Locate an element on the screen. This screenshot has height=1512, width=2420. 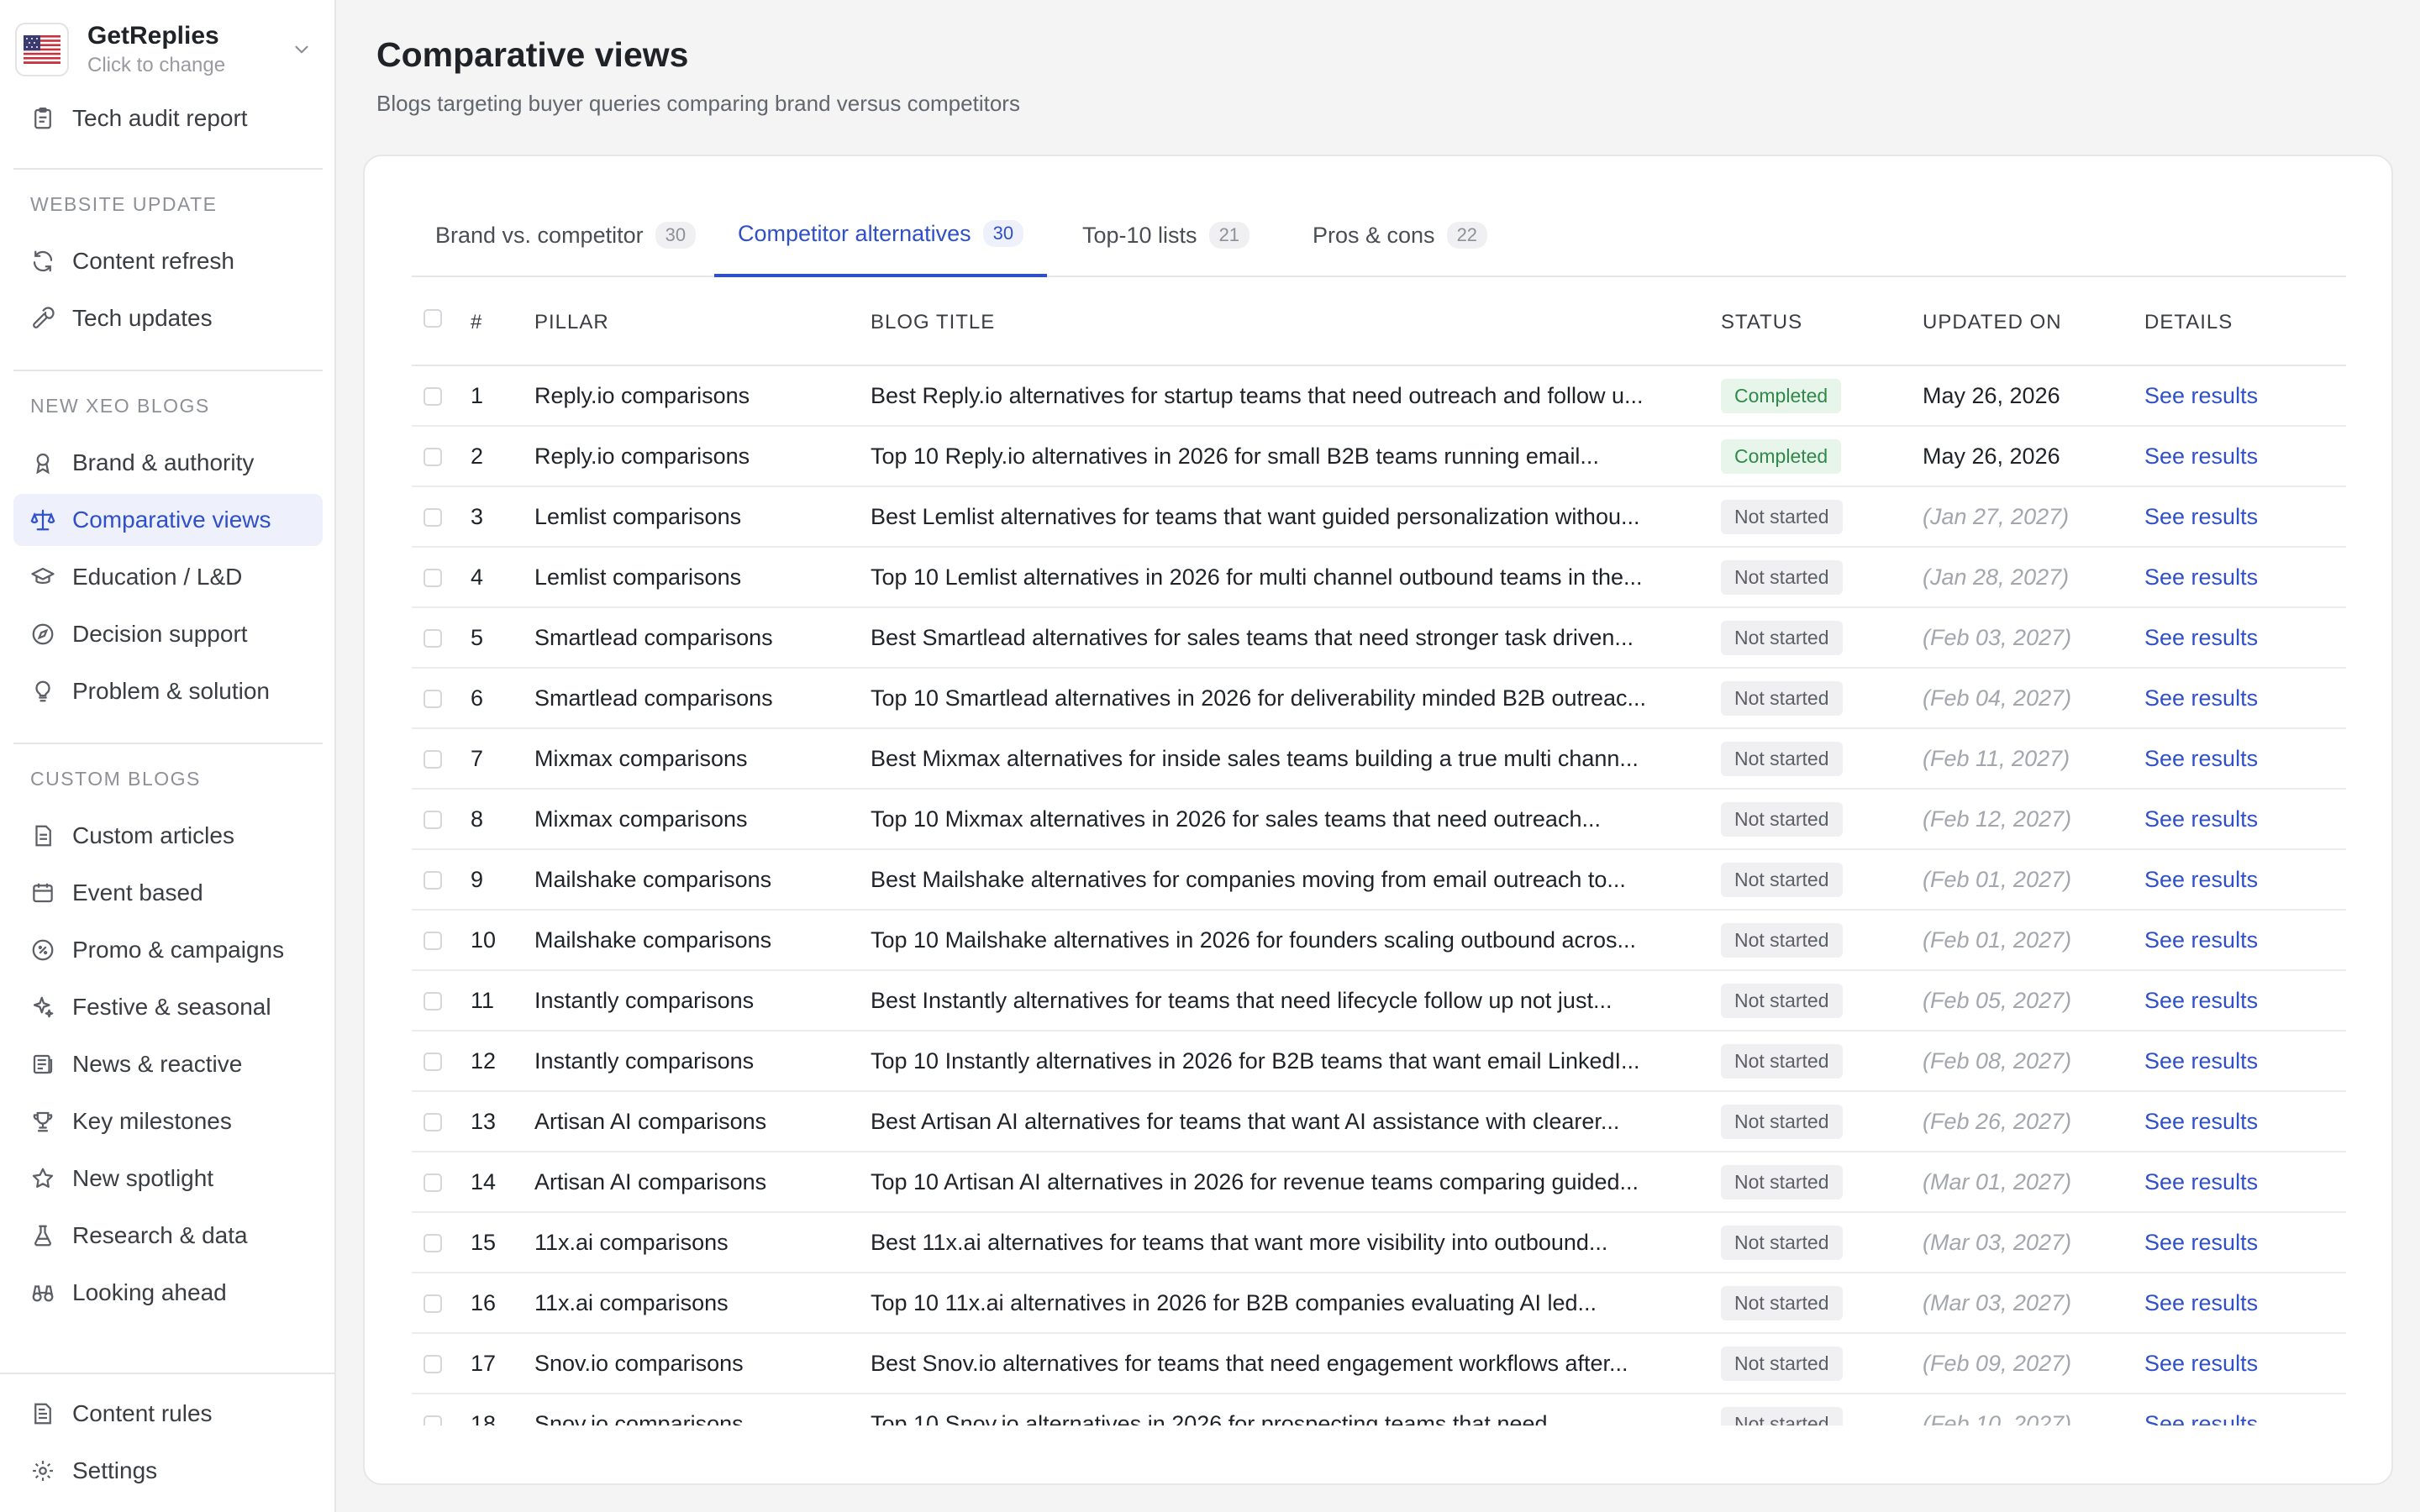
sidebar-item-education: Education / L&D is located at coordinates (168, 577).